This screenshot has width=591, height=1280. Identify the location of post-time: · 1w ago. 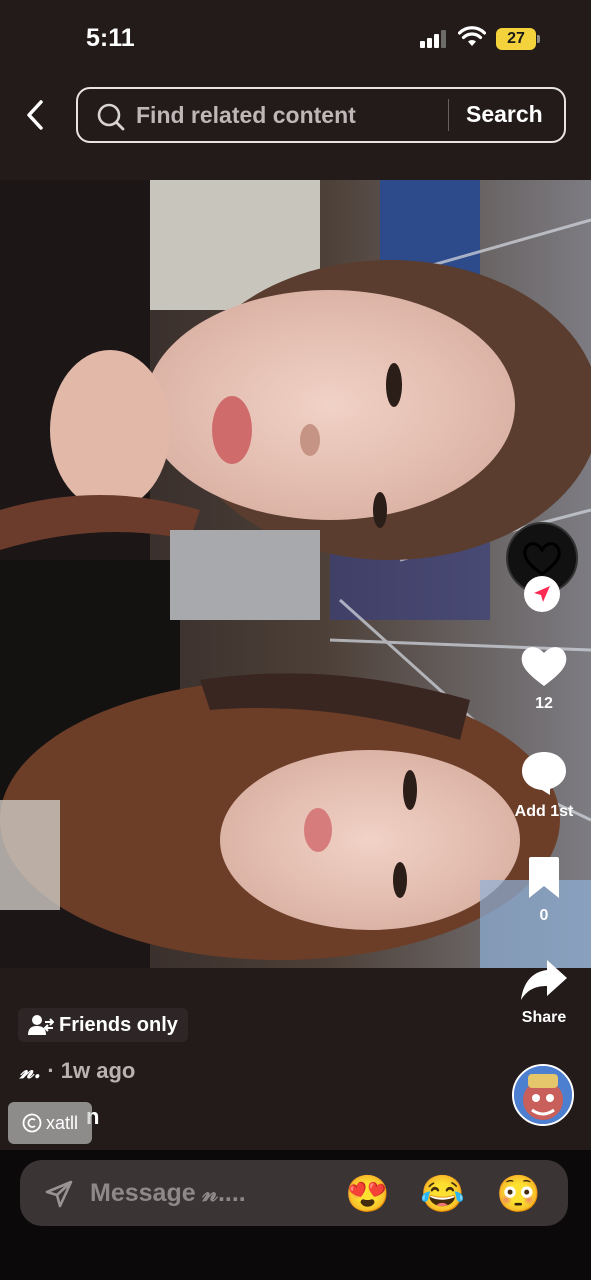
(91, 1070).